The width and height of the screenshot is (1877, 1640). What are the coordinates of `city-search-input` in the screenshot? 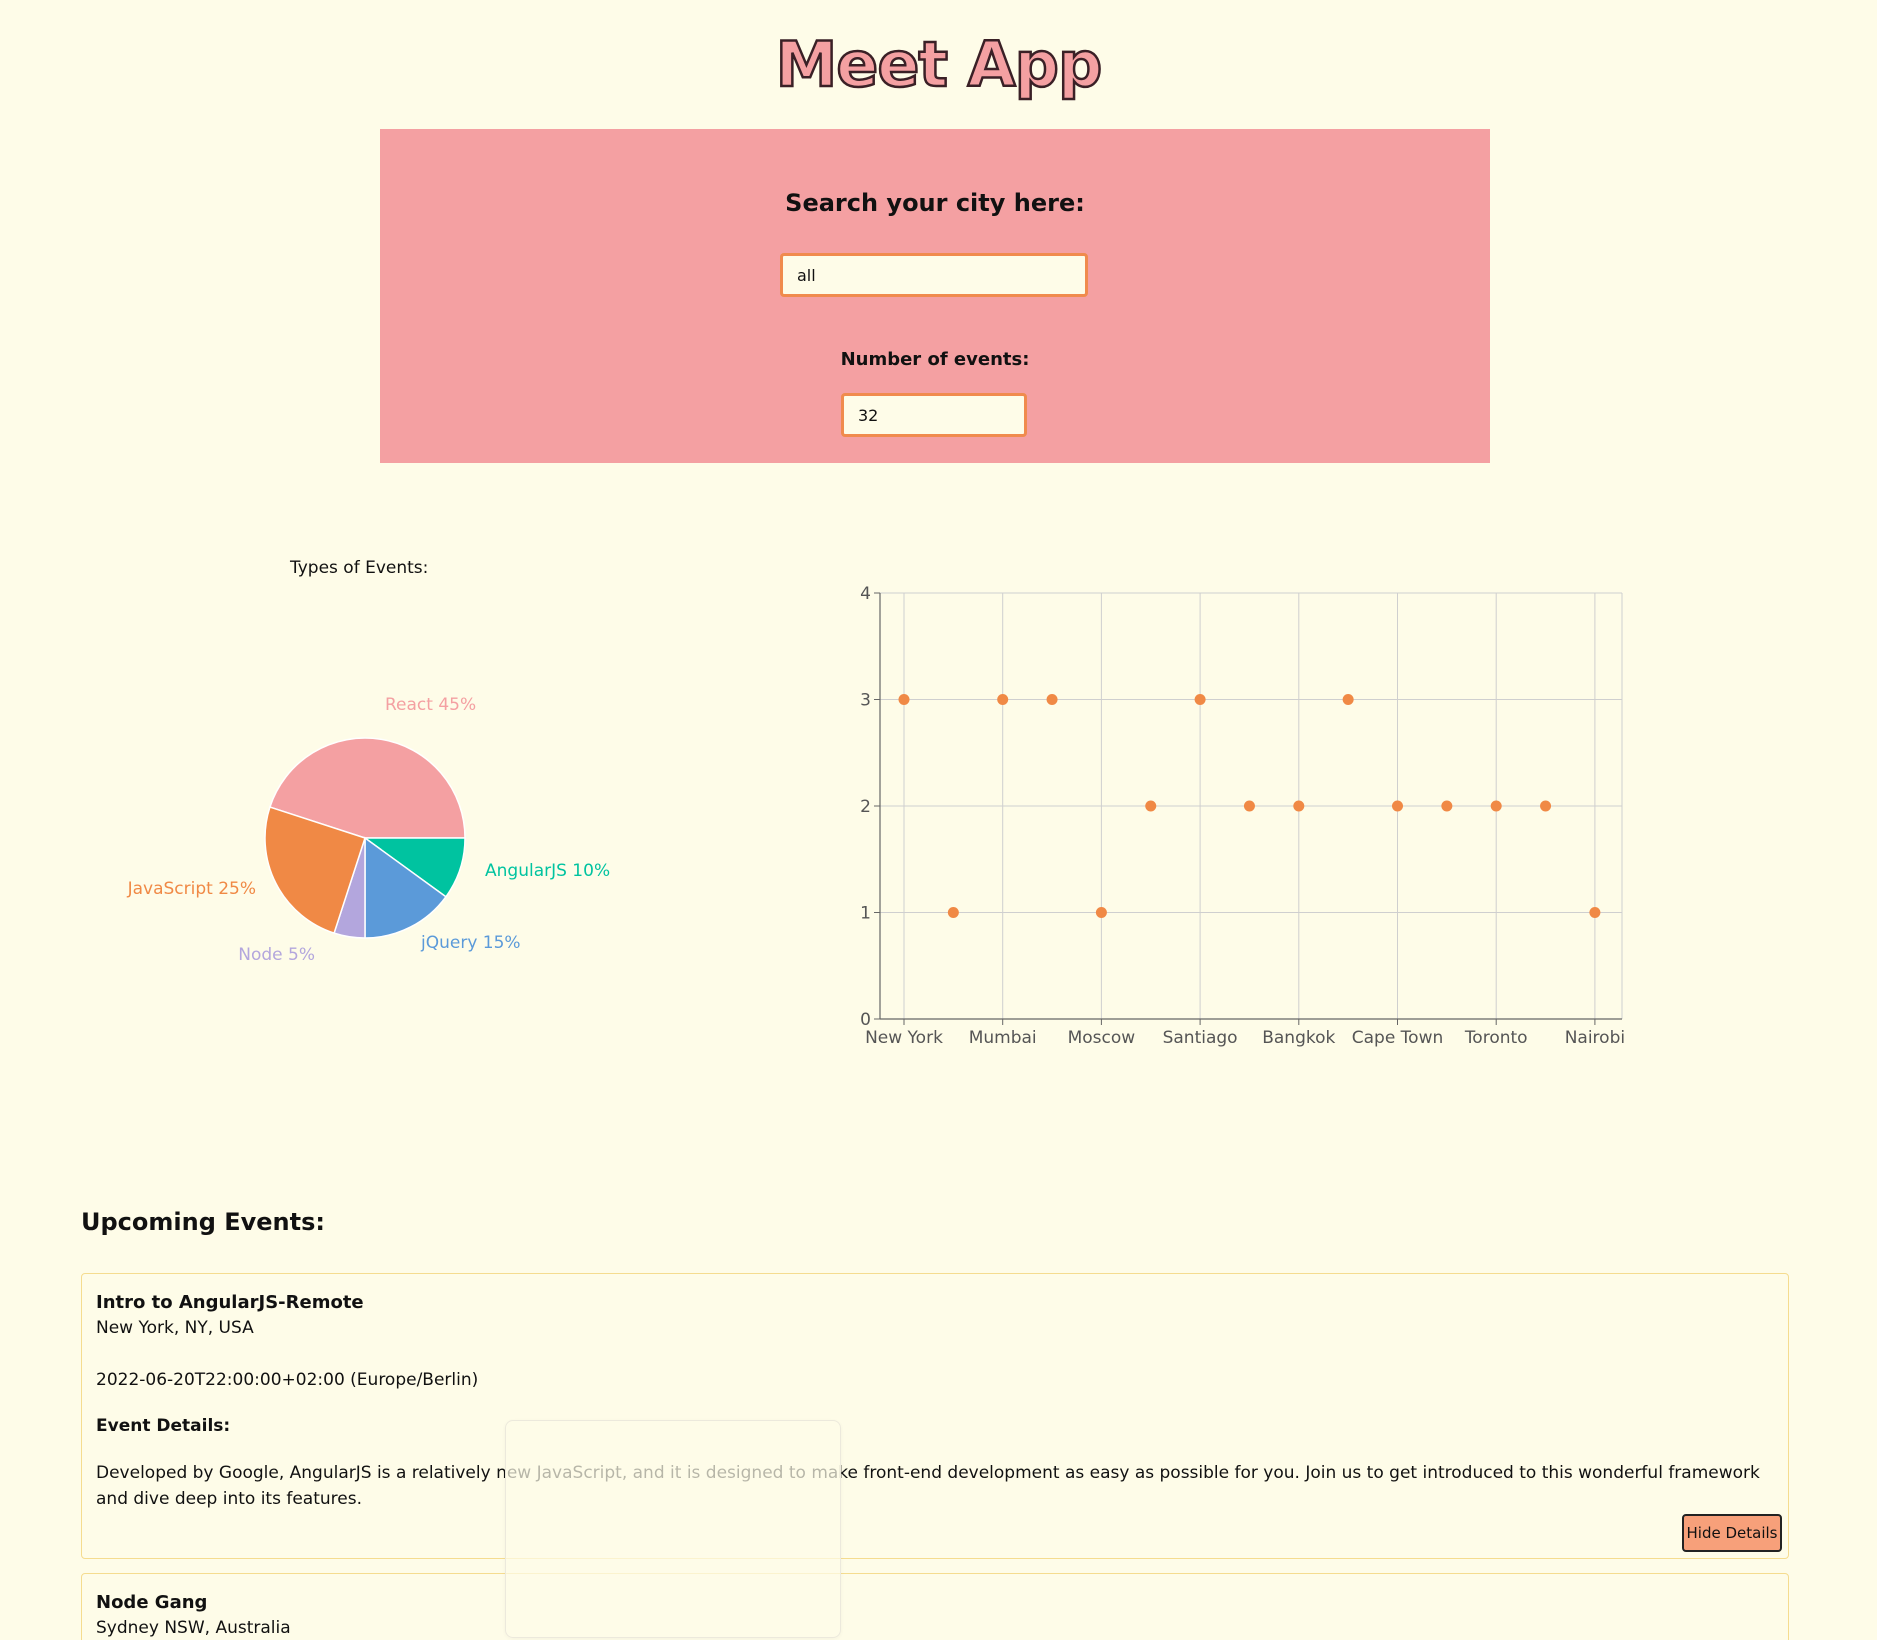 It's located at (934, 275).